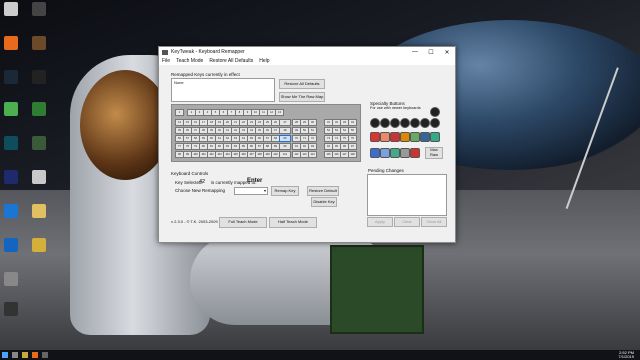 The width and height of the screenshot is (640, 360). I want to click on keyboard-key: 97, so click(352, 146).